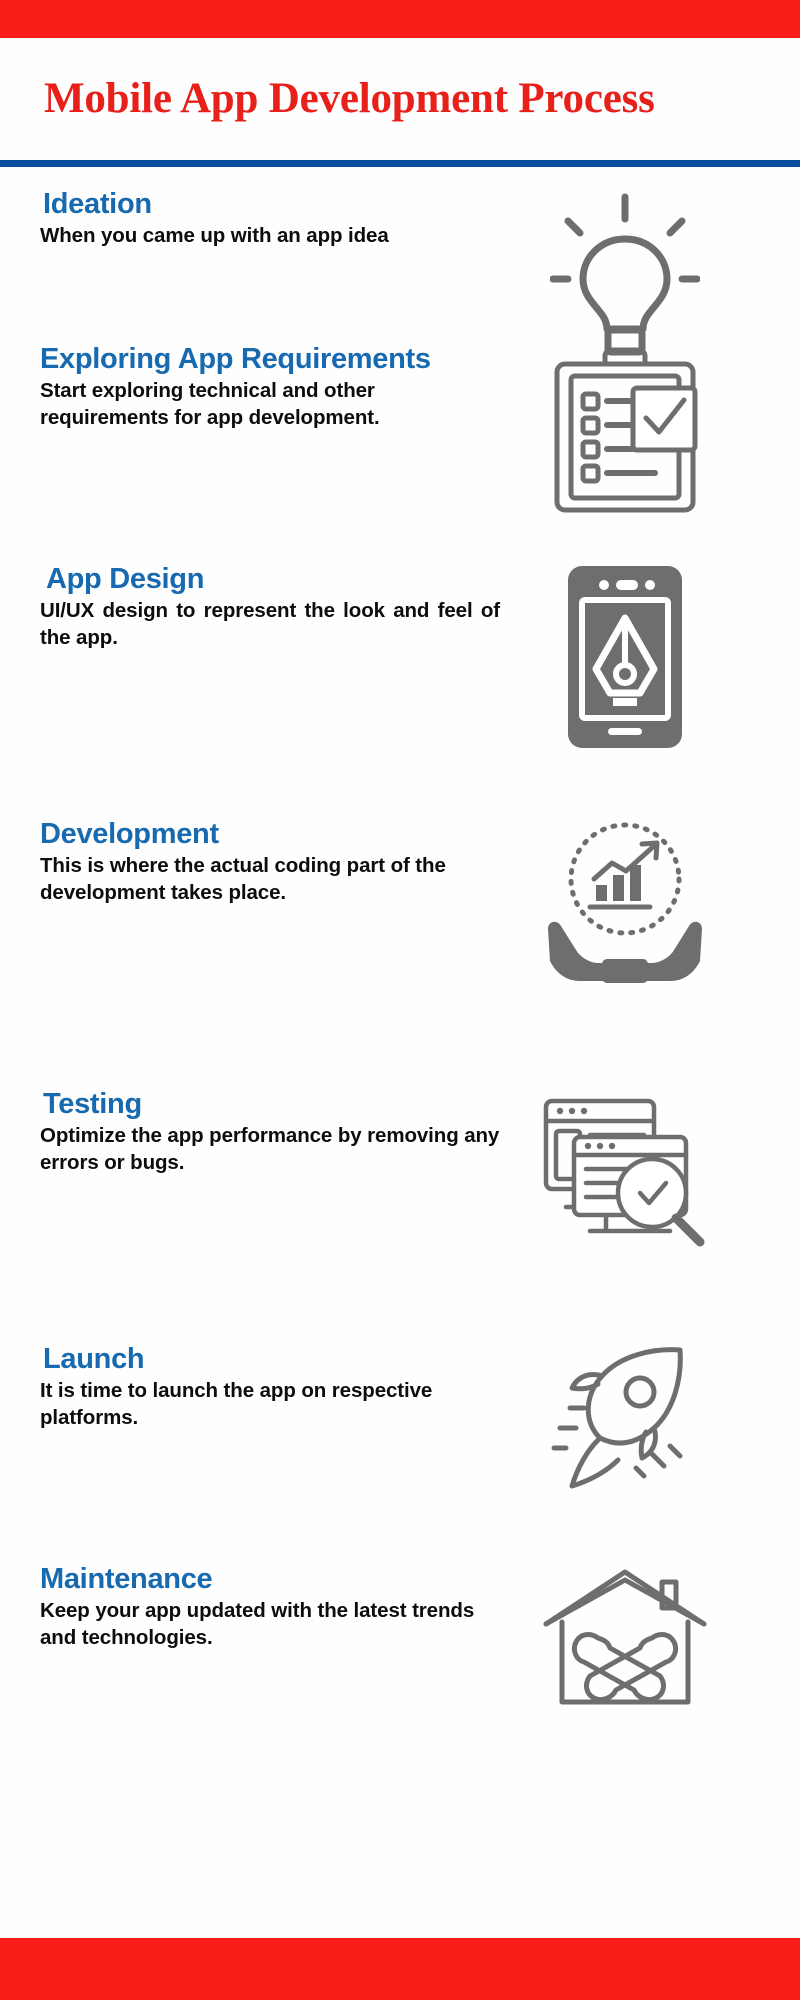 This screenshot has width=800, height=2000. I want to click on lightbulb-icon, so click(625, 272).